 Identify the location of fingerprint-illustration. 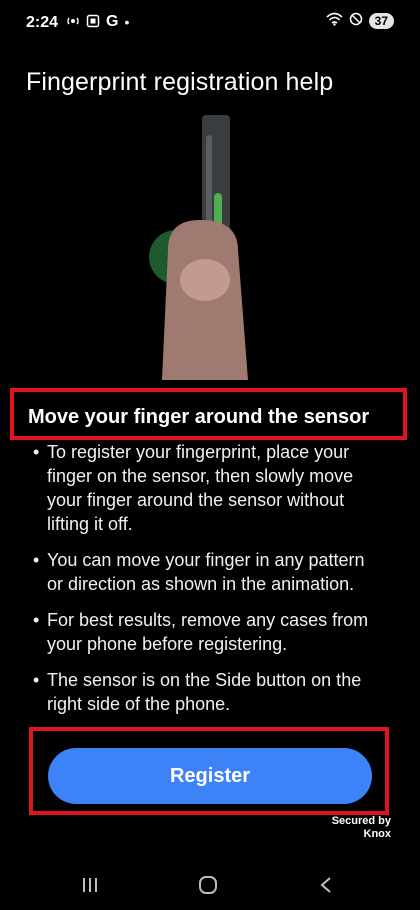
(210, 247).